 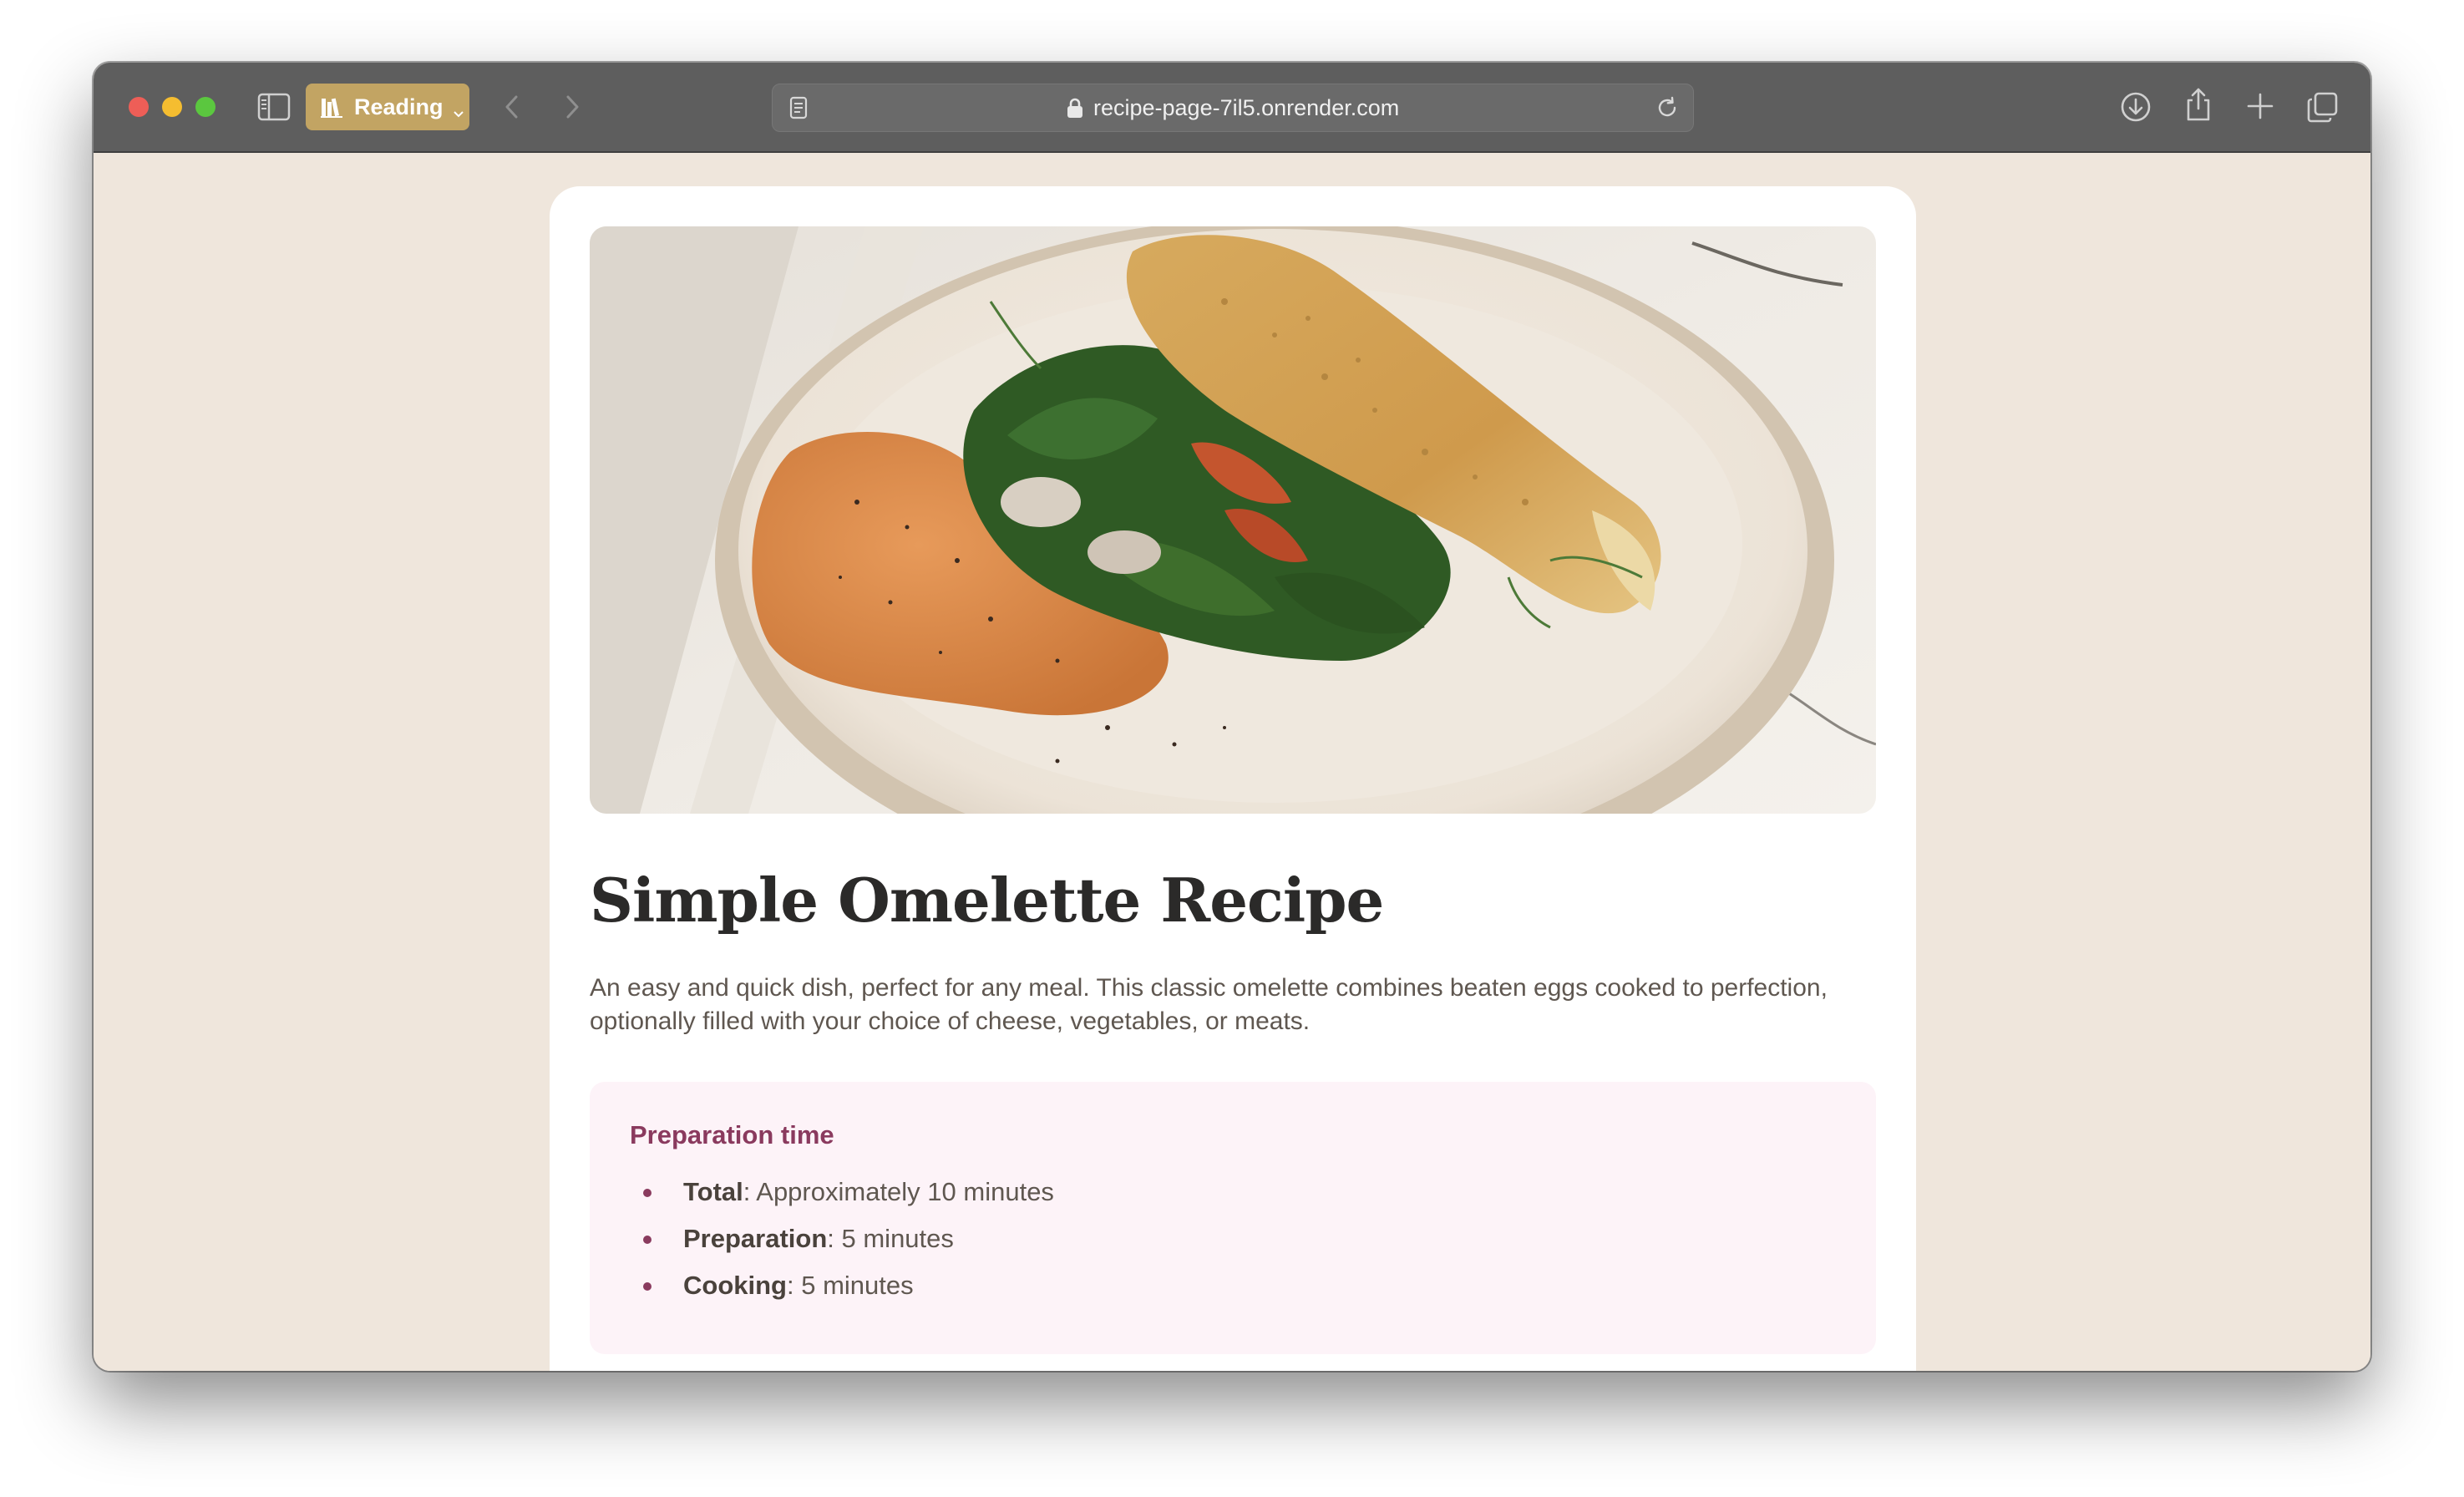 I want to click on reading-button-label: Reading, so click(x=399, y=106).